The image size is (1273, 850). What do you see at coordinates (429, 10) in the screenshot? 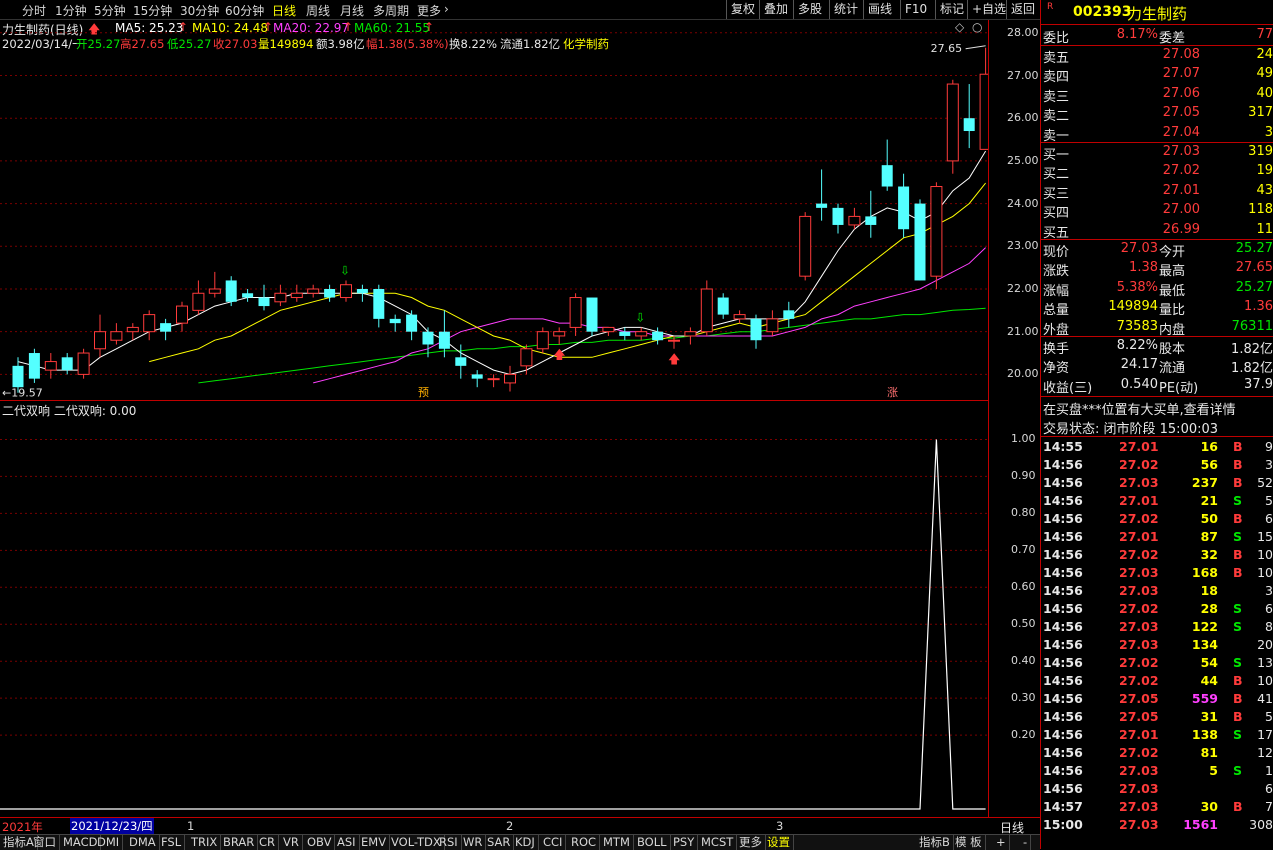
I see `period-tab-10: 更多` at bounding box center [429, 10].